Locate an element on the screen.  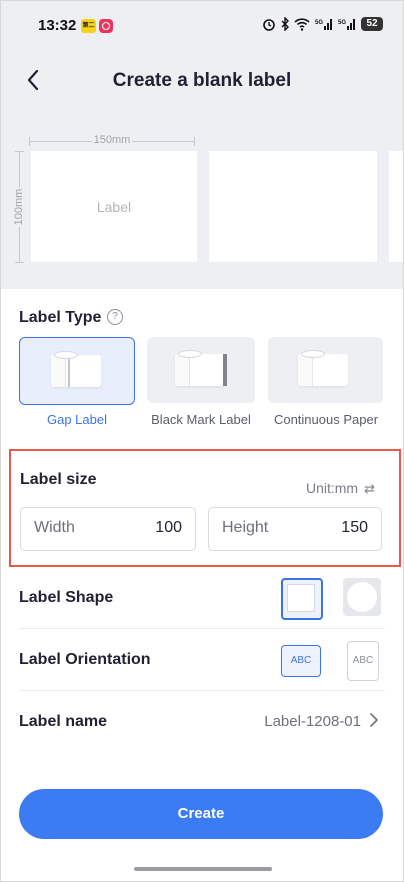
chevron-right-icon is located at coordinates (374, 720).